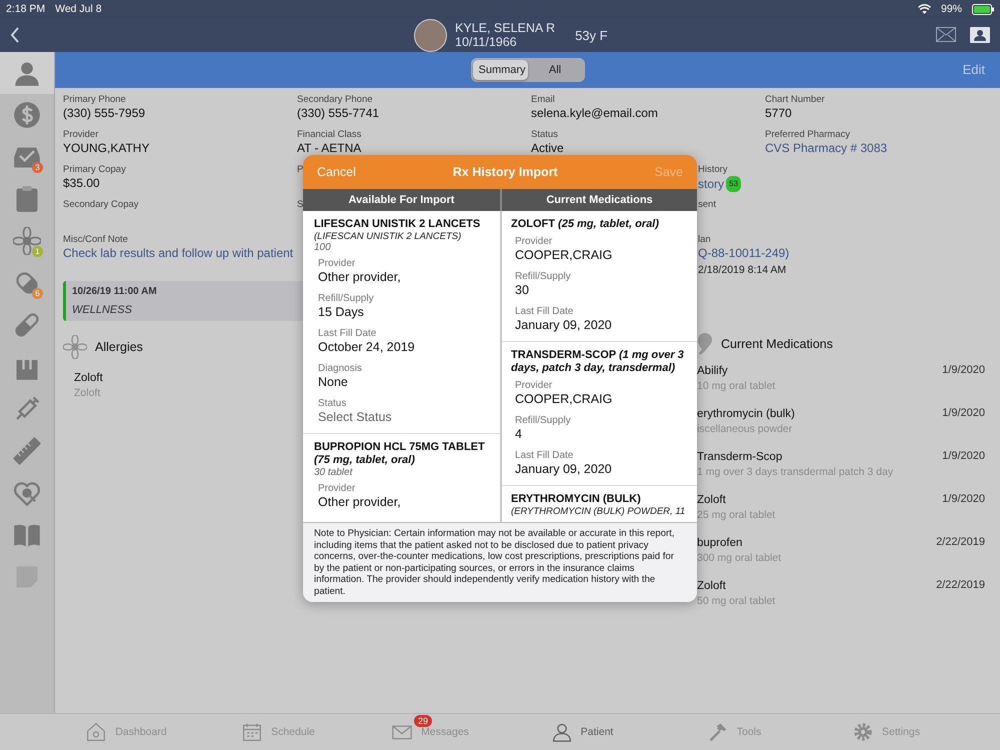 The image size is (1000, 750). Describe the element at coordinates (734, 732) in the screenshot. I see `tab-bar-item: Tools` at that location.